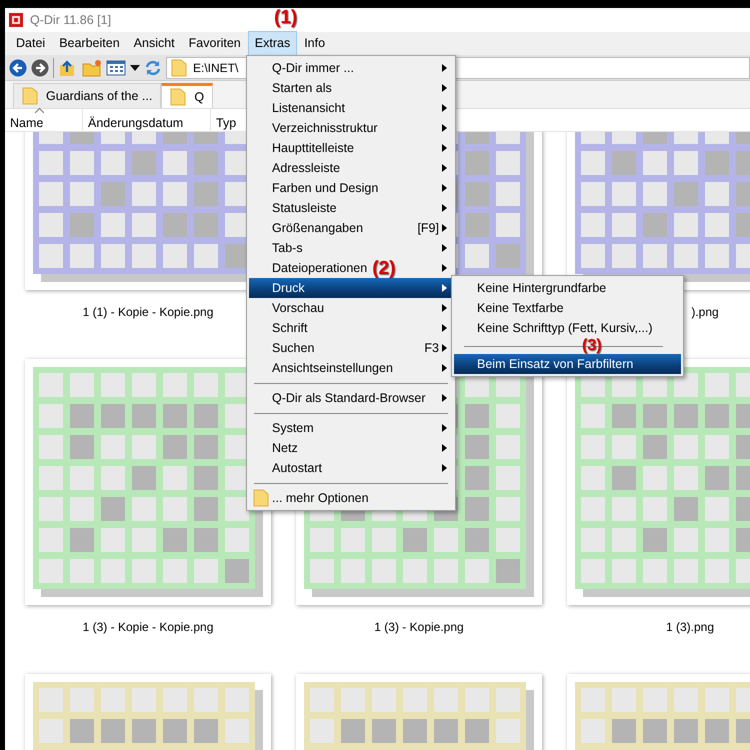  Describe the element at coordinates (148, 312) in the screenshot. I see `file-name: 1 (1) - Kopie - Kopie.png` at that location.